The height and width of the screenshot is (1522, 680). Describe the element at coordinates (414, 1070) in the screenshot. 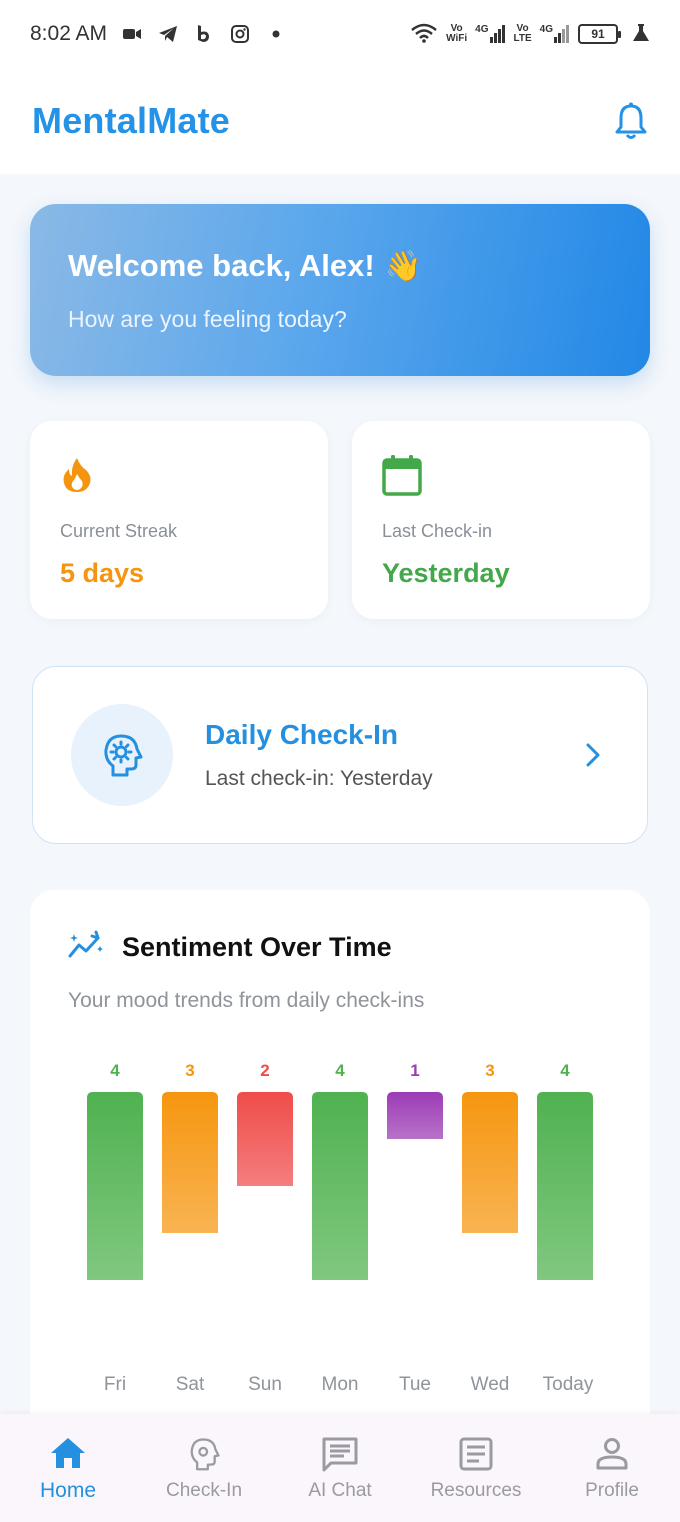

I see `chart-value-label: 1` at that location.